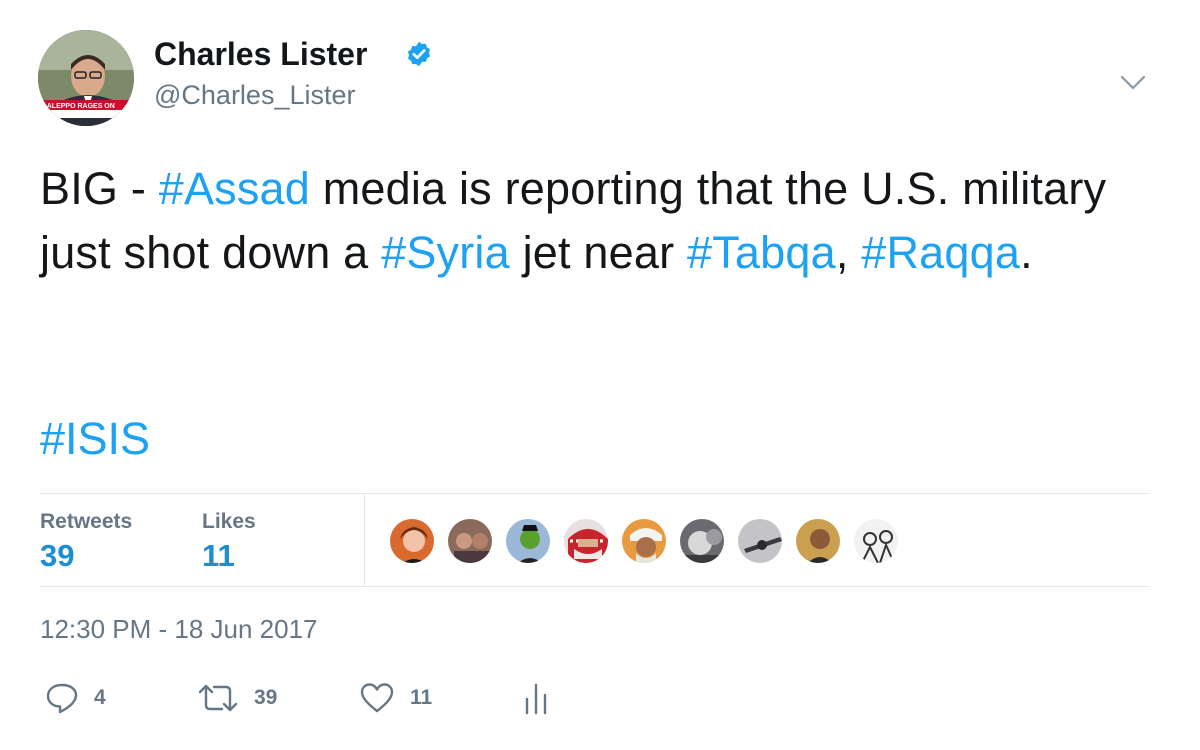 The image size is (1200, 750). I want to click on hashtag-link: #Syria, so click(445, 252).